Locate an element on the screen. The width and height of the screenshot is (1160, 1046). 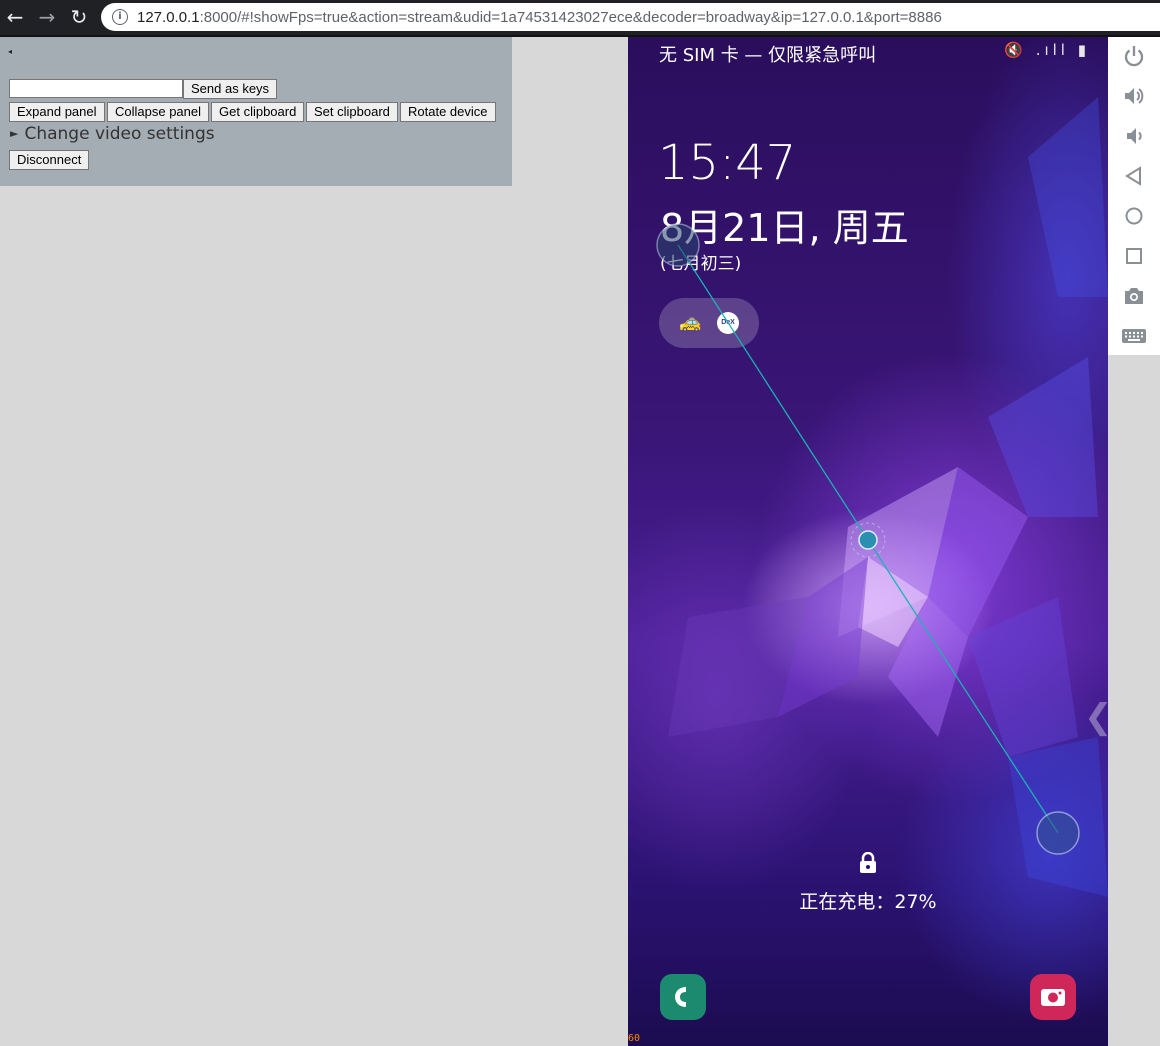
touch-point-center is located at coordinates (868, 540).